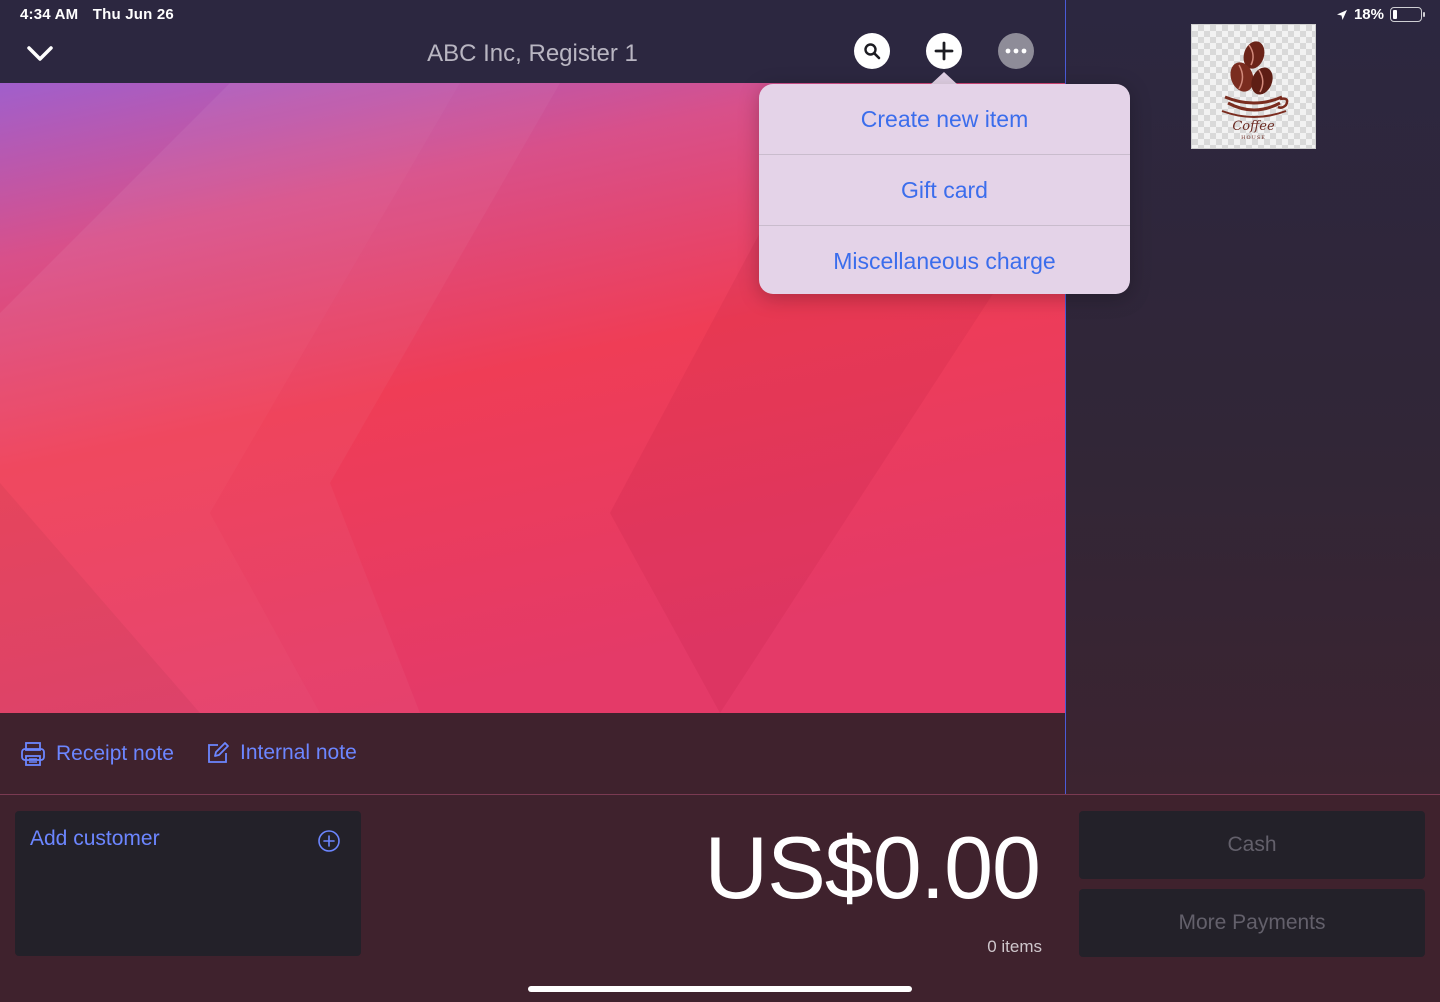  What do you see at coordinates (1368, 14) in the screenshot?
I see `battery-percent: 18%` at bounding box center [1368, 14].